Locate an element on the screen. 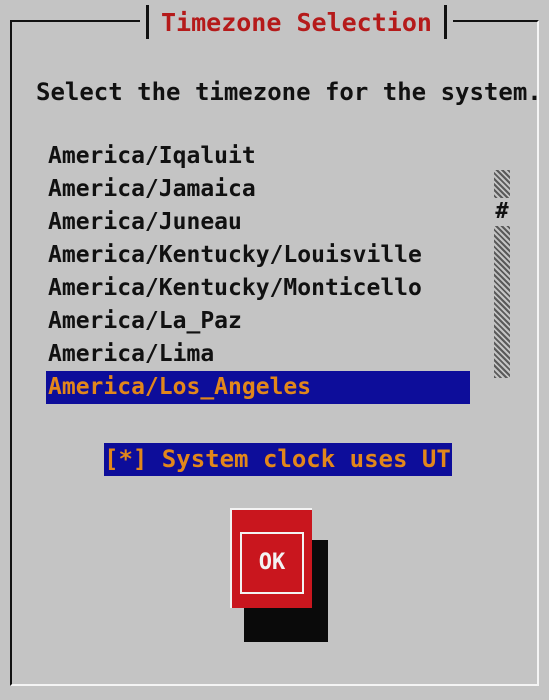  timezone-item: America/Kentucky/Louisville is located at coordinates (258, 255).